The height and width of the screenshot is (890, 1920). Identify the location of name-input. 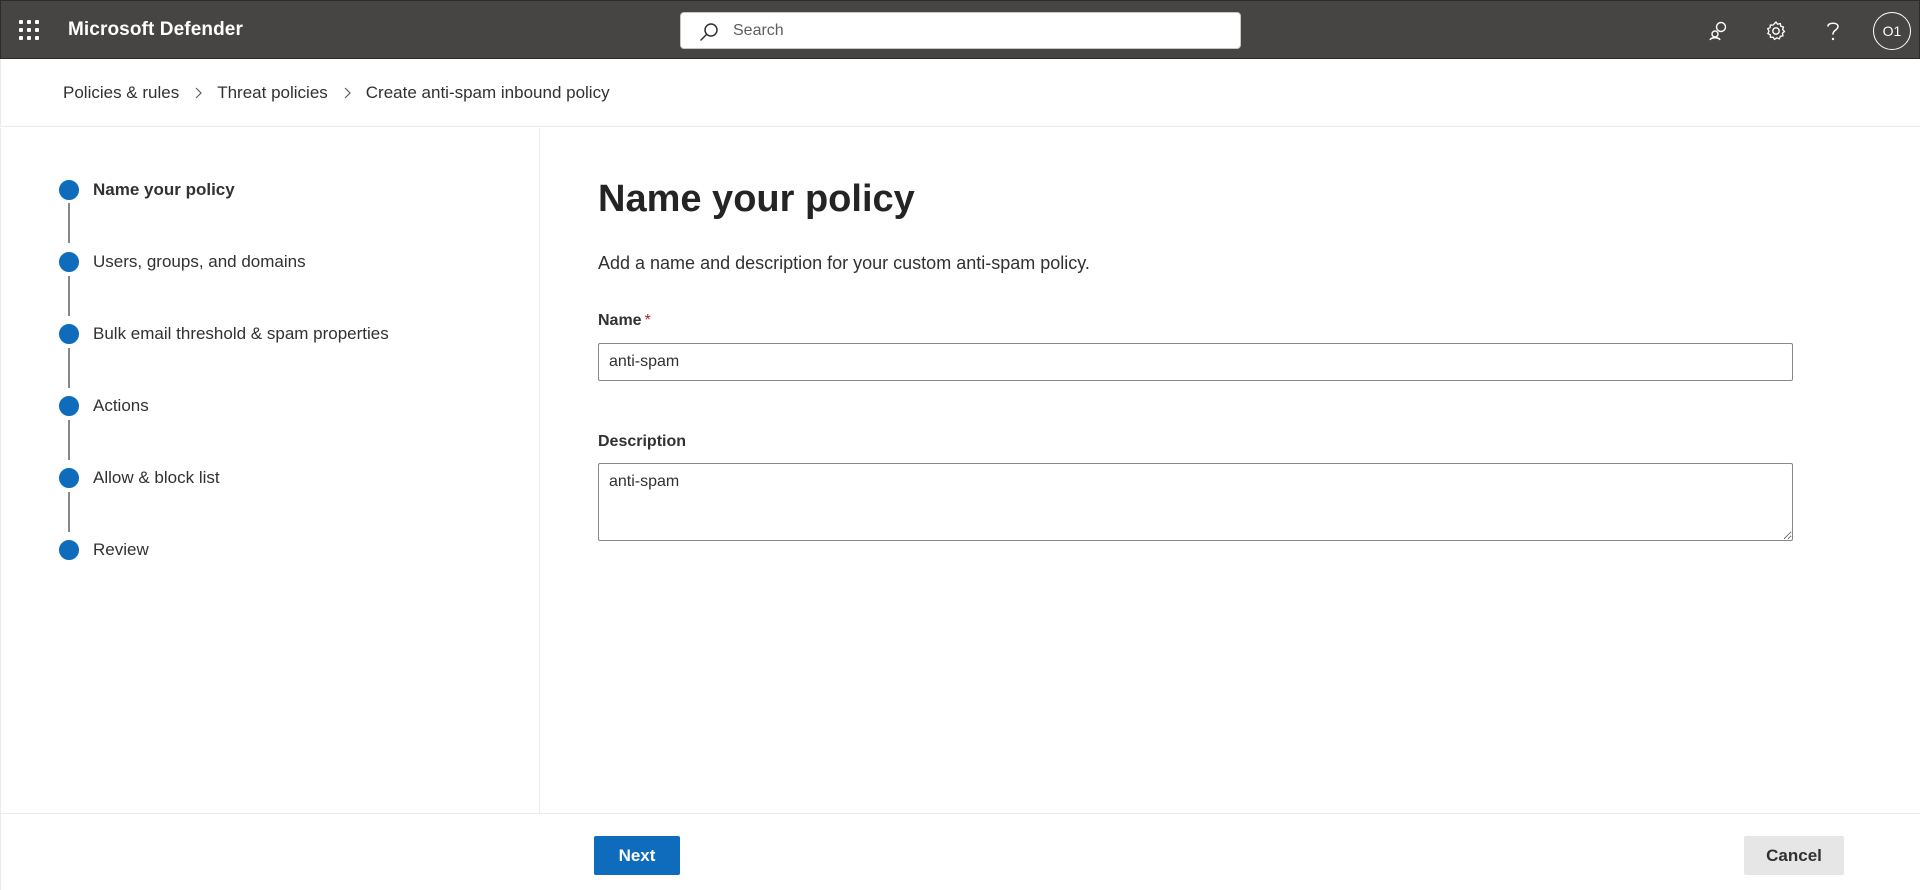
(1195, 362).